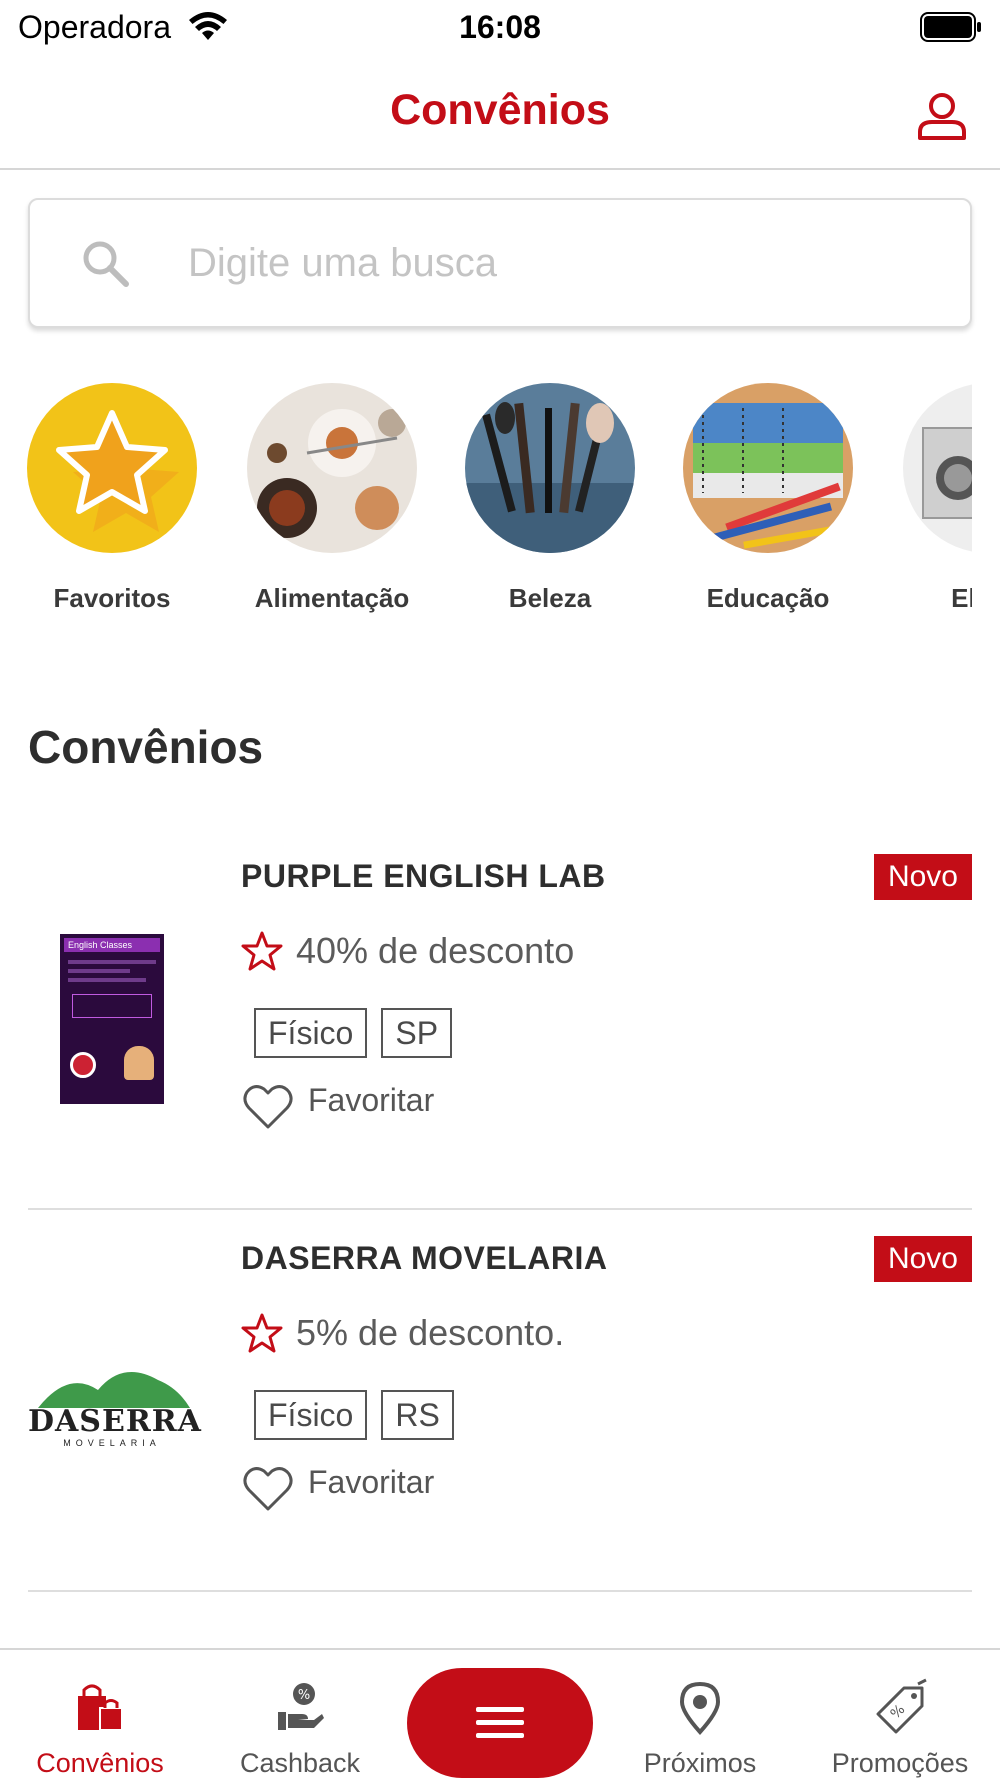 Image resolution: width=1000 pixels, height=1778 pixels. I want to click on deal-tags: Físico SP, so click(353, 1033).